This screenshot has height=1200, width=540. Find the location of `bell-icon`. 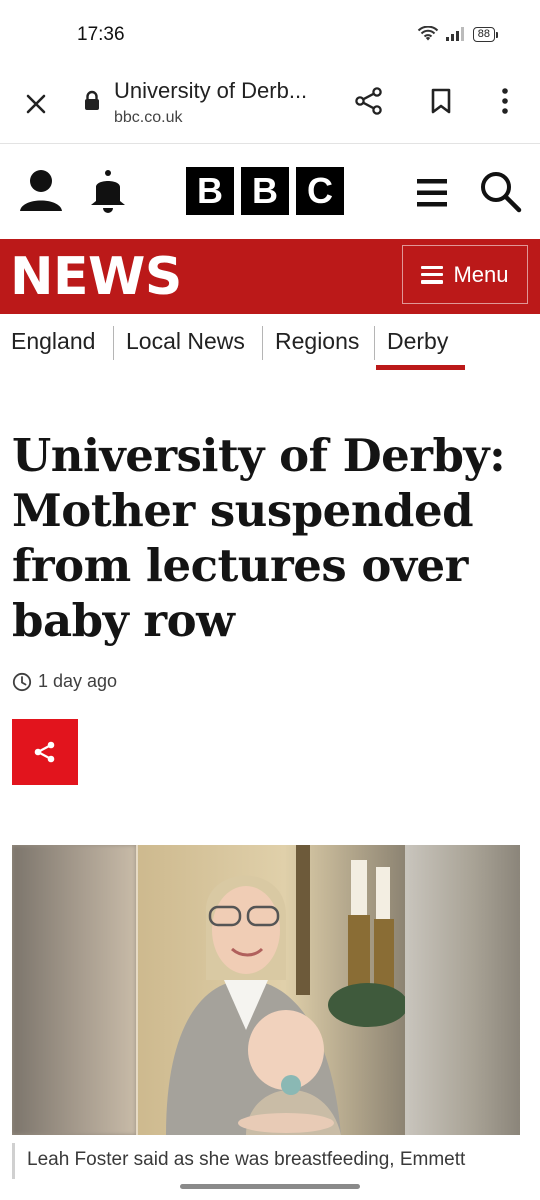

bell-icon is located at coordinates (108, 191).